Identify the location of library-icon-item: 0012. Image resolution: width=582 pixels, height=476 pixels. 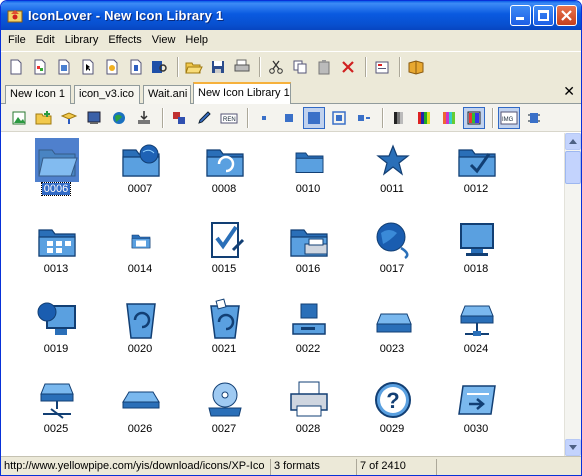
(476, 173).